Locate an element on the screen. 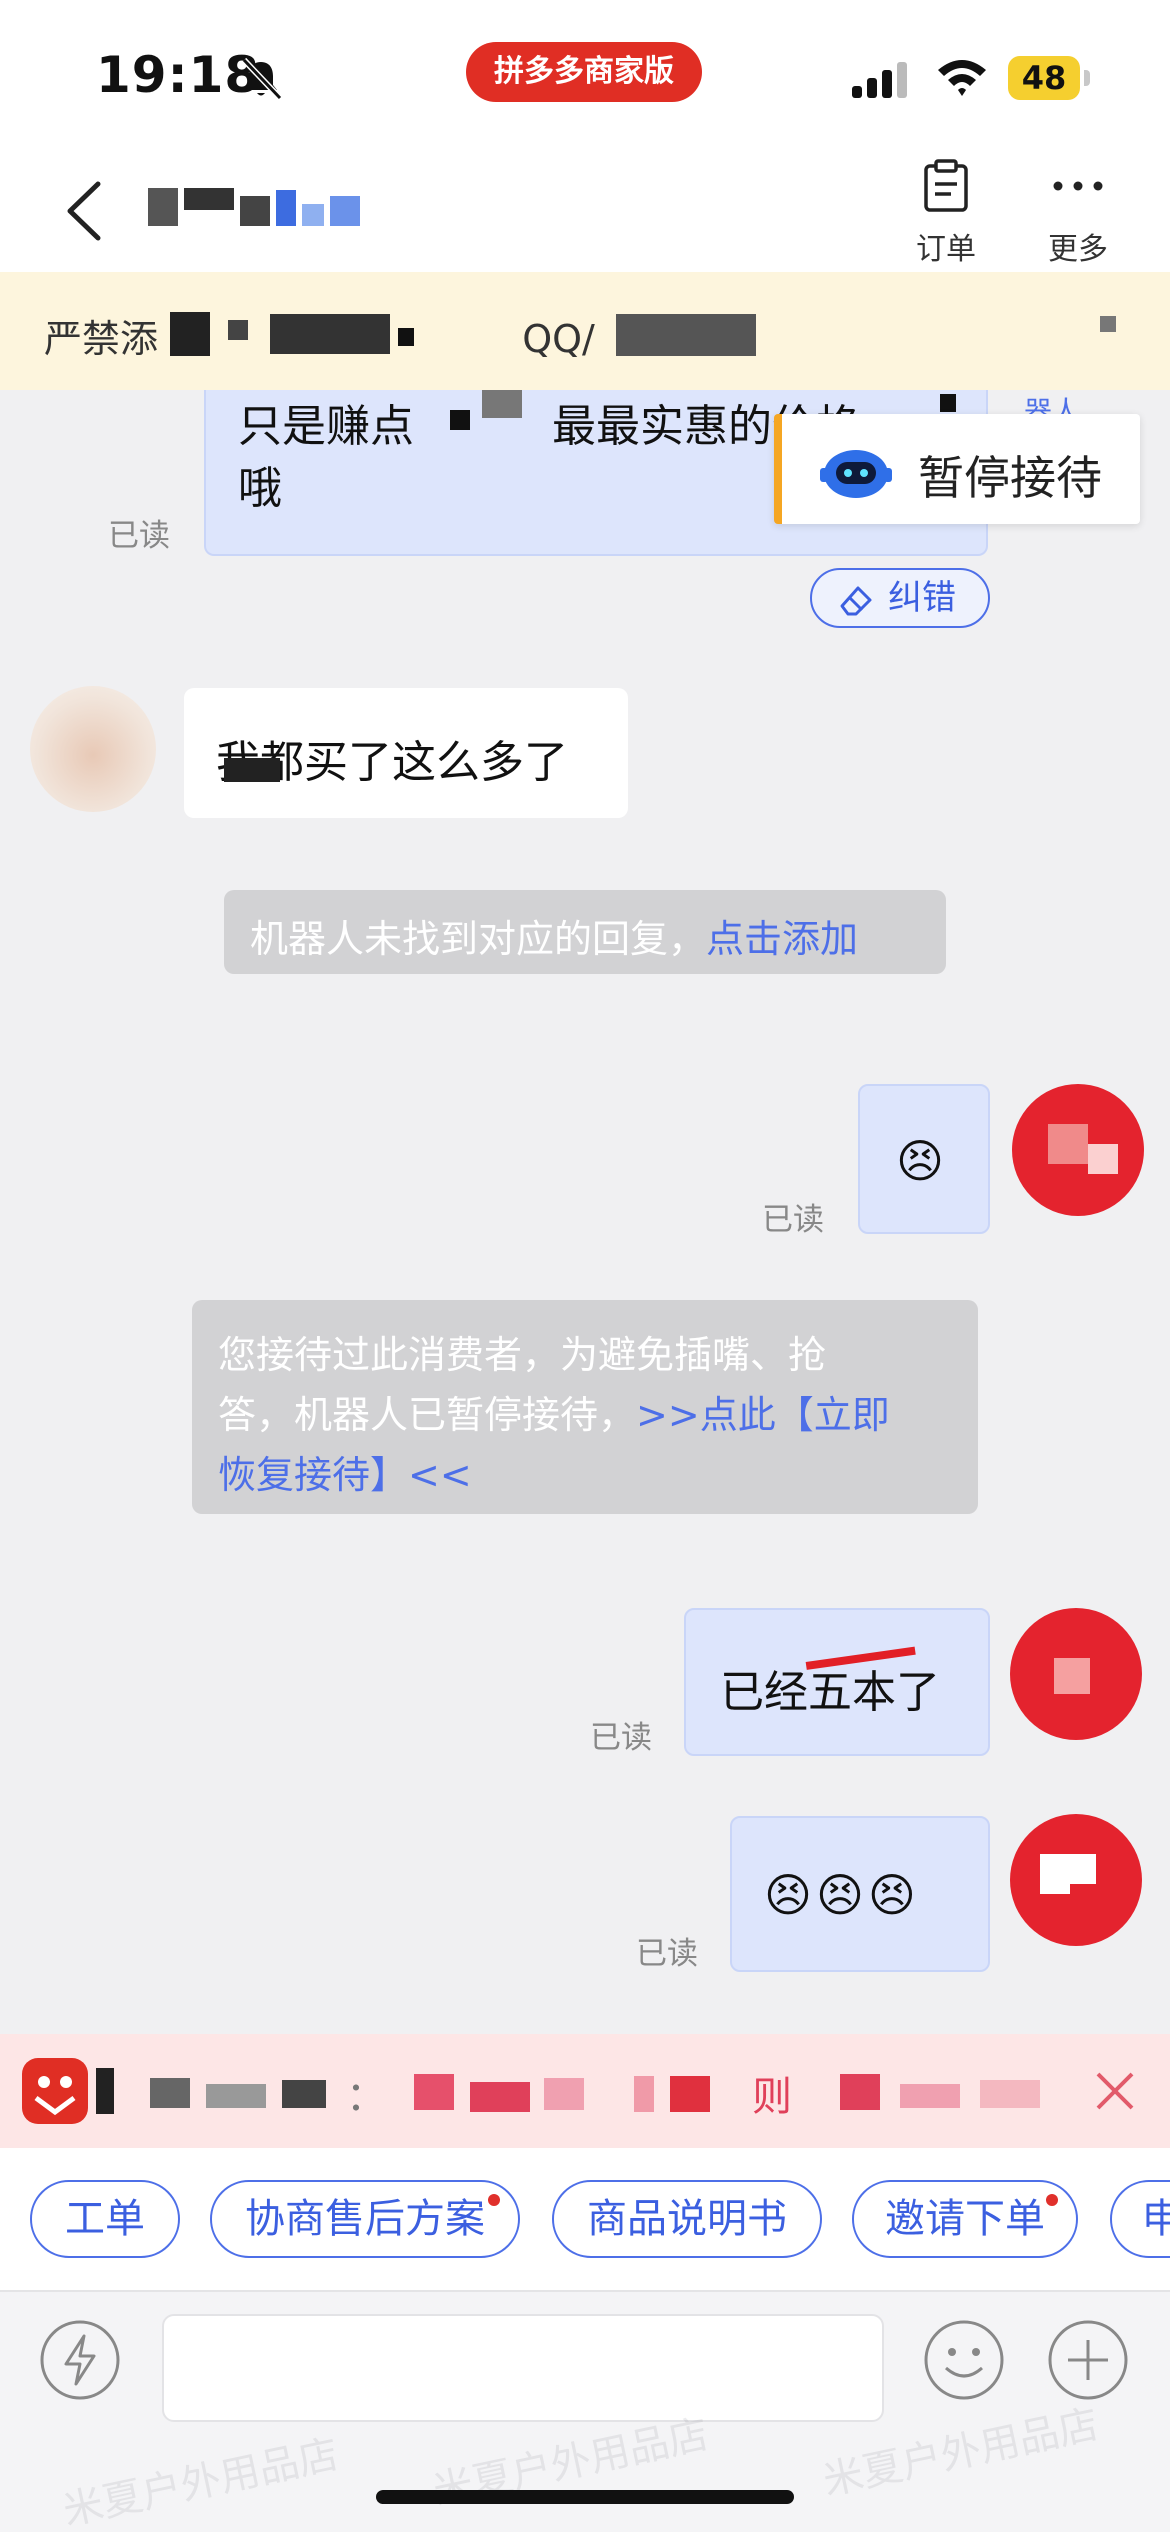 Image resolution: width=1170 pixels, height=2532 pixels. chip-label: 工单 is located at coordinates (105, 2219).